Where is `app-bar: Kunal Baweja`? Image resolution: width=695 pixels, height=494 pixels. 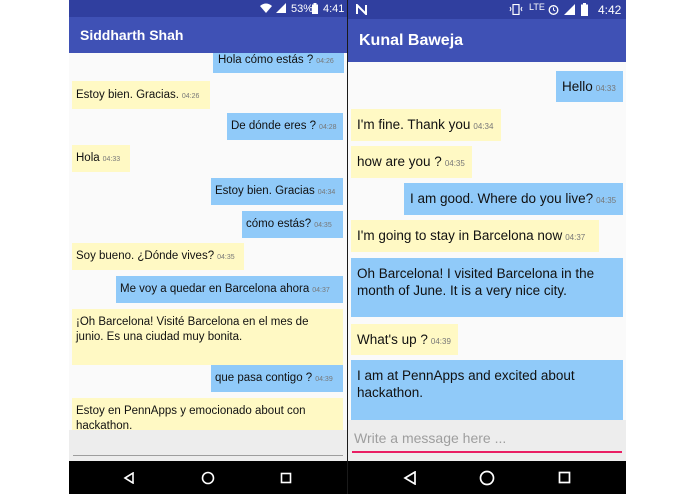
app-bar: Kunal Baweja is located at coordinates (487, 40).